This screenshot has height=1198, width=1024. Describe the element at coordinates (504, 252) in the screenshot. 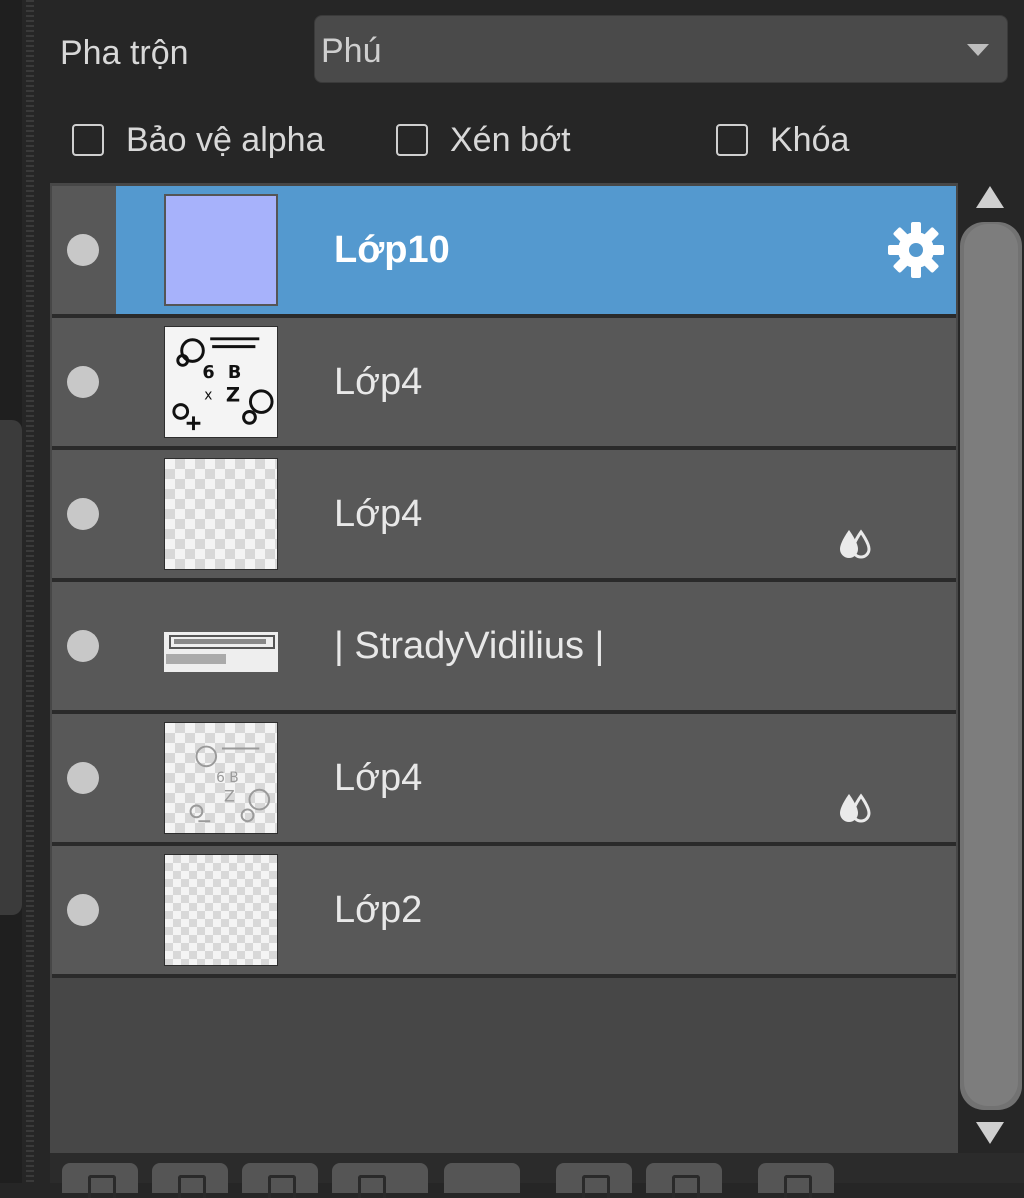

I see `layer-row-layer10: Lớp10` at that location.